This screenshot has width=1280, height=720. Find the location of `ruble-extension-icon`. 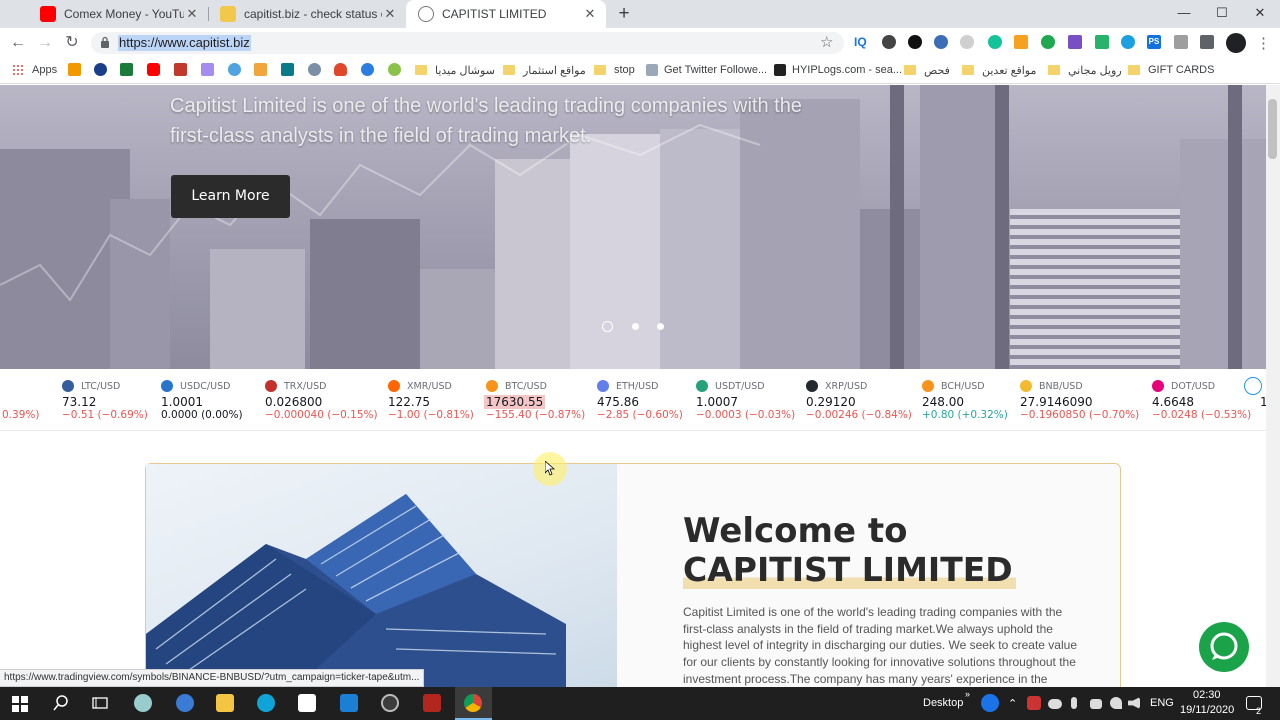

ruble-extension-icon is located at coordinates (1048, 42).